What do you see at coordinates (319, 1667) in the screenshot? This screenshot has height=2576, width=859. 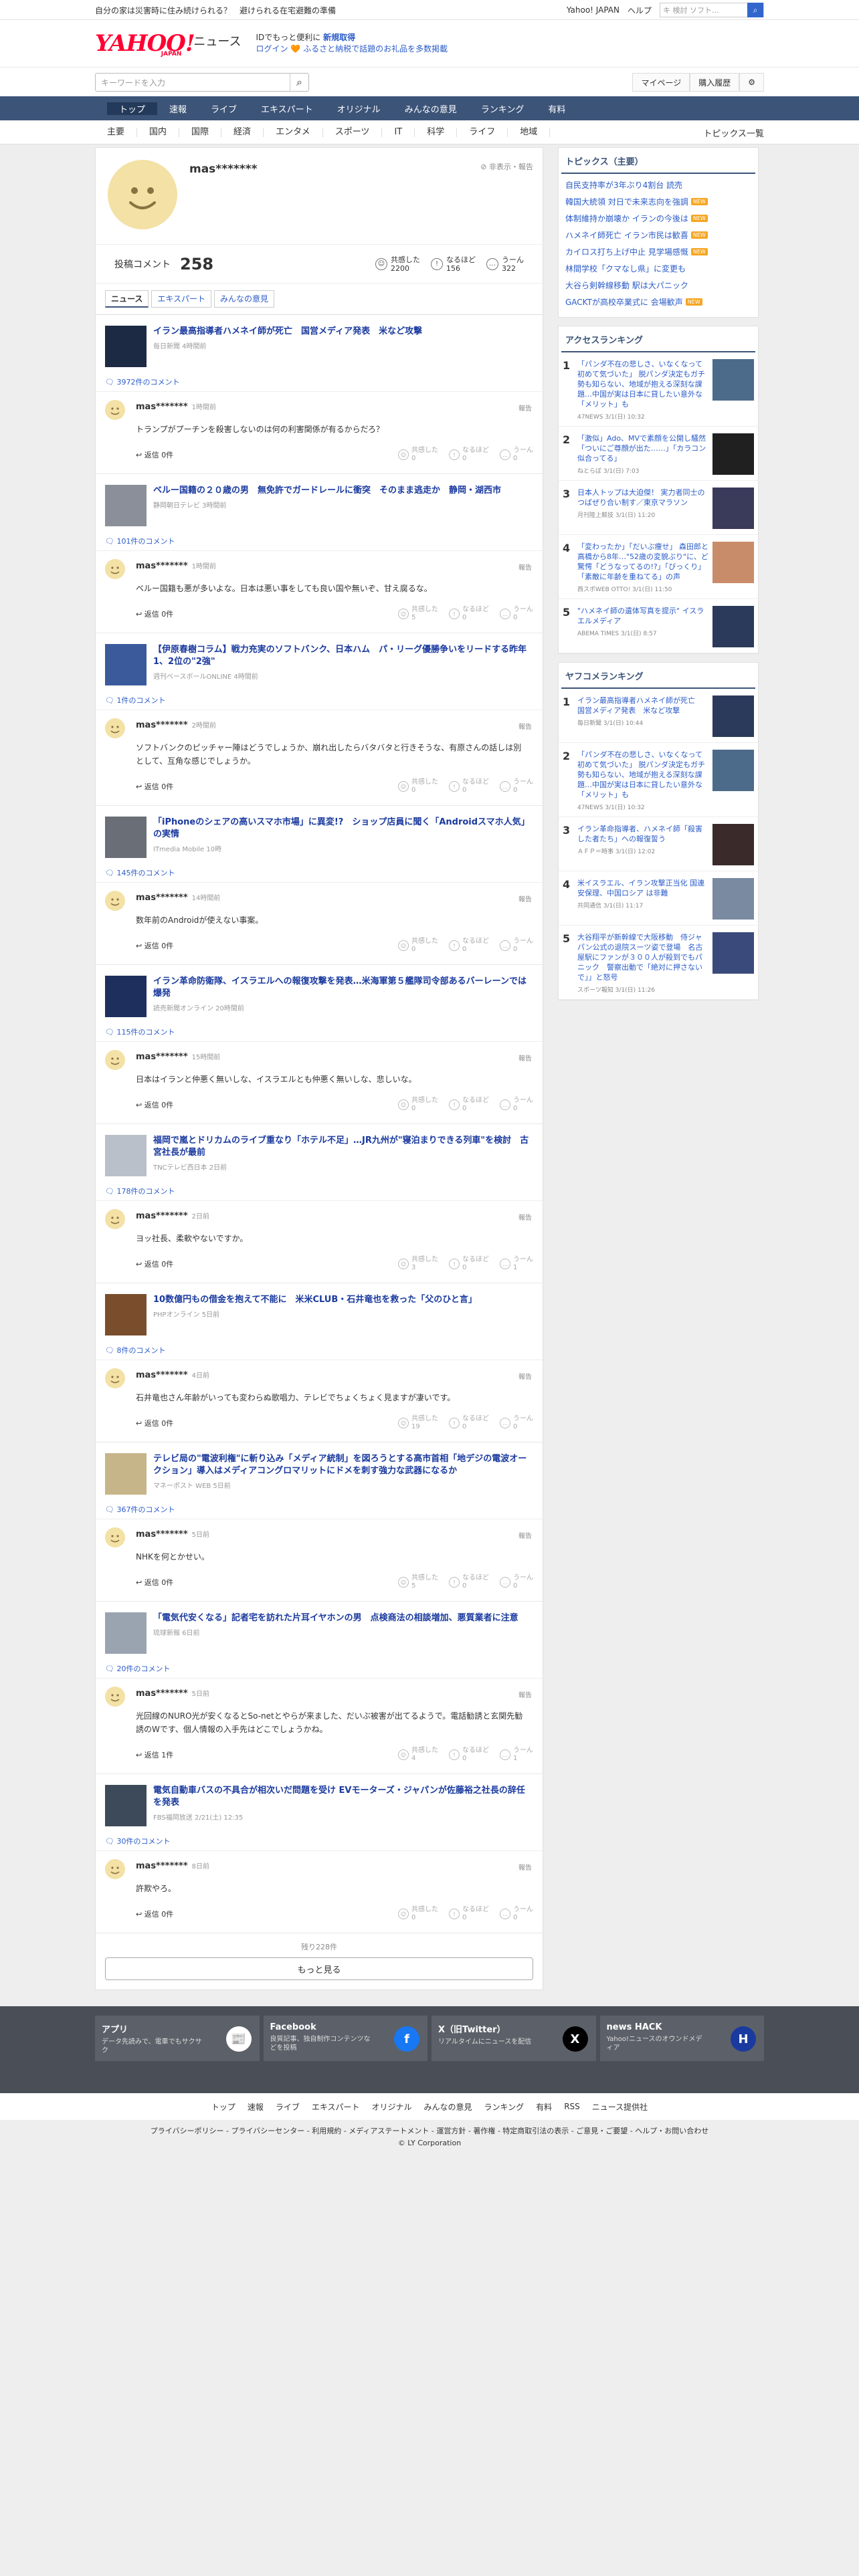 I see `comment-count-link: 🗨 20件のコメント` at bounding box center [319, 1667].